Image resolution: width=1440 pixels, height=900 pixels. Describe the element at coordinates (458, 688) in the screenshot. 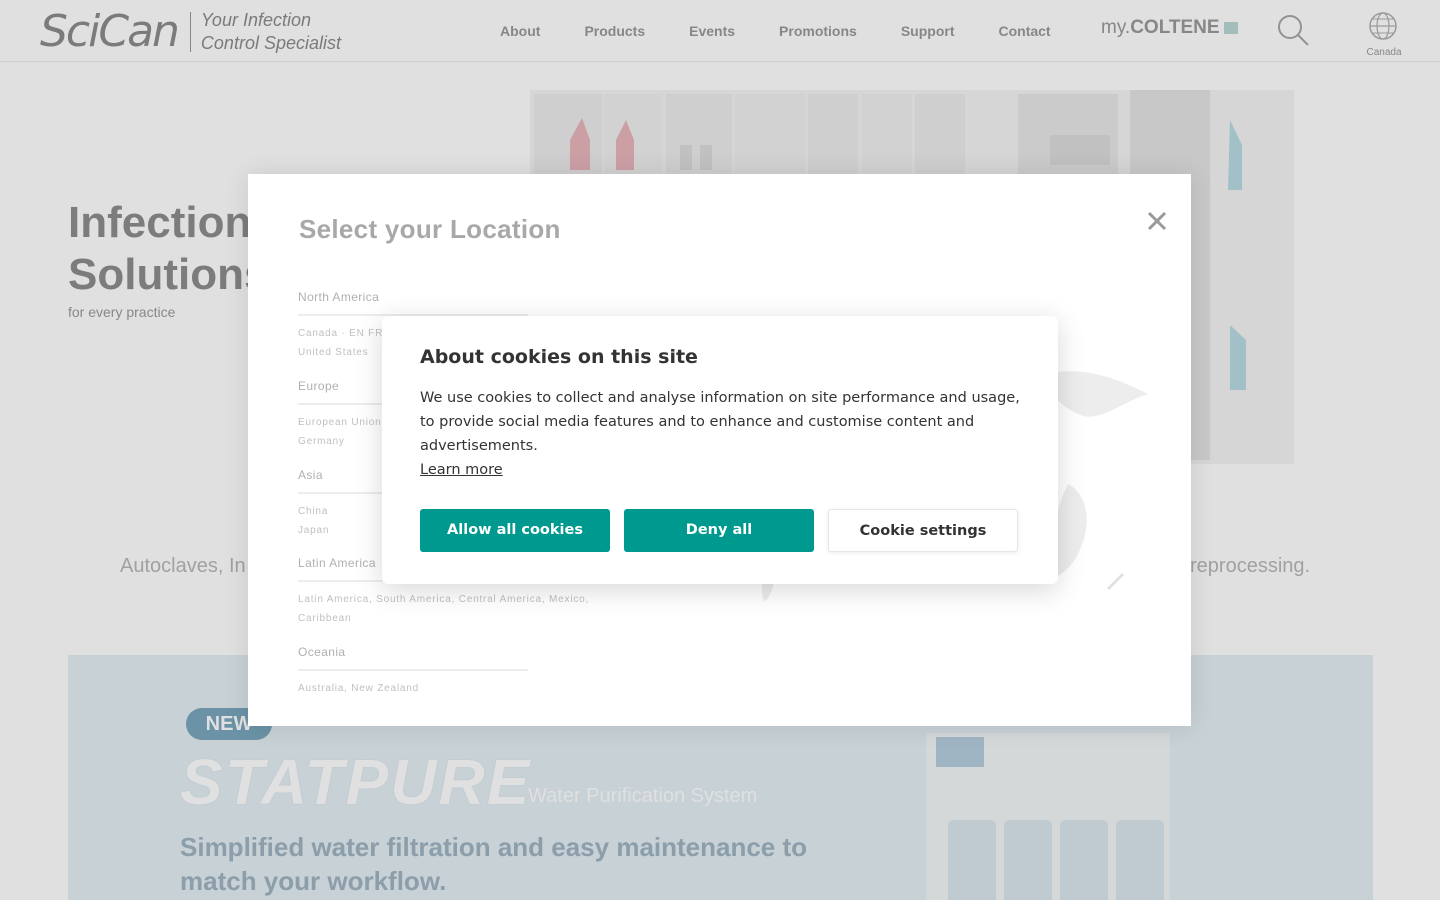

I see `region-countries: Australia, New Zealand` at that location.